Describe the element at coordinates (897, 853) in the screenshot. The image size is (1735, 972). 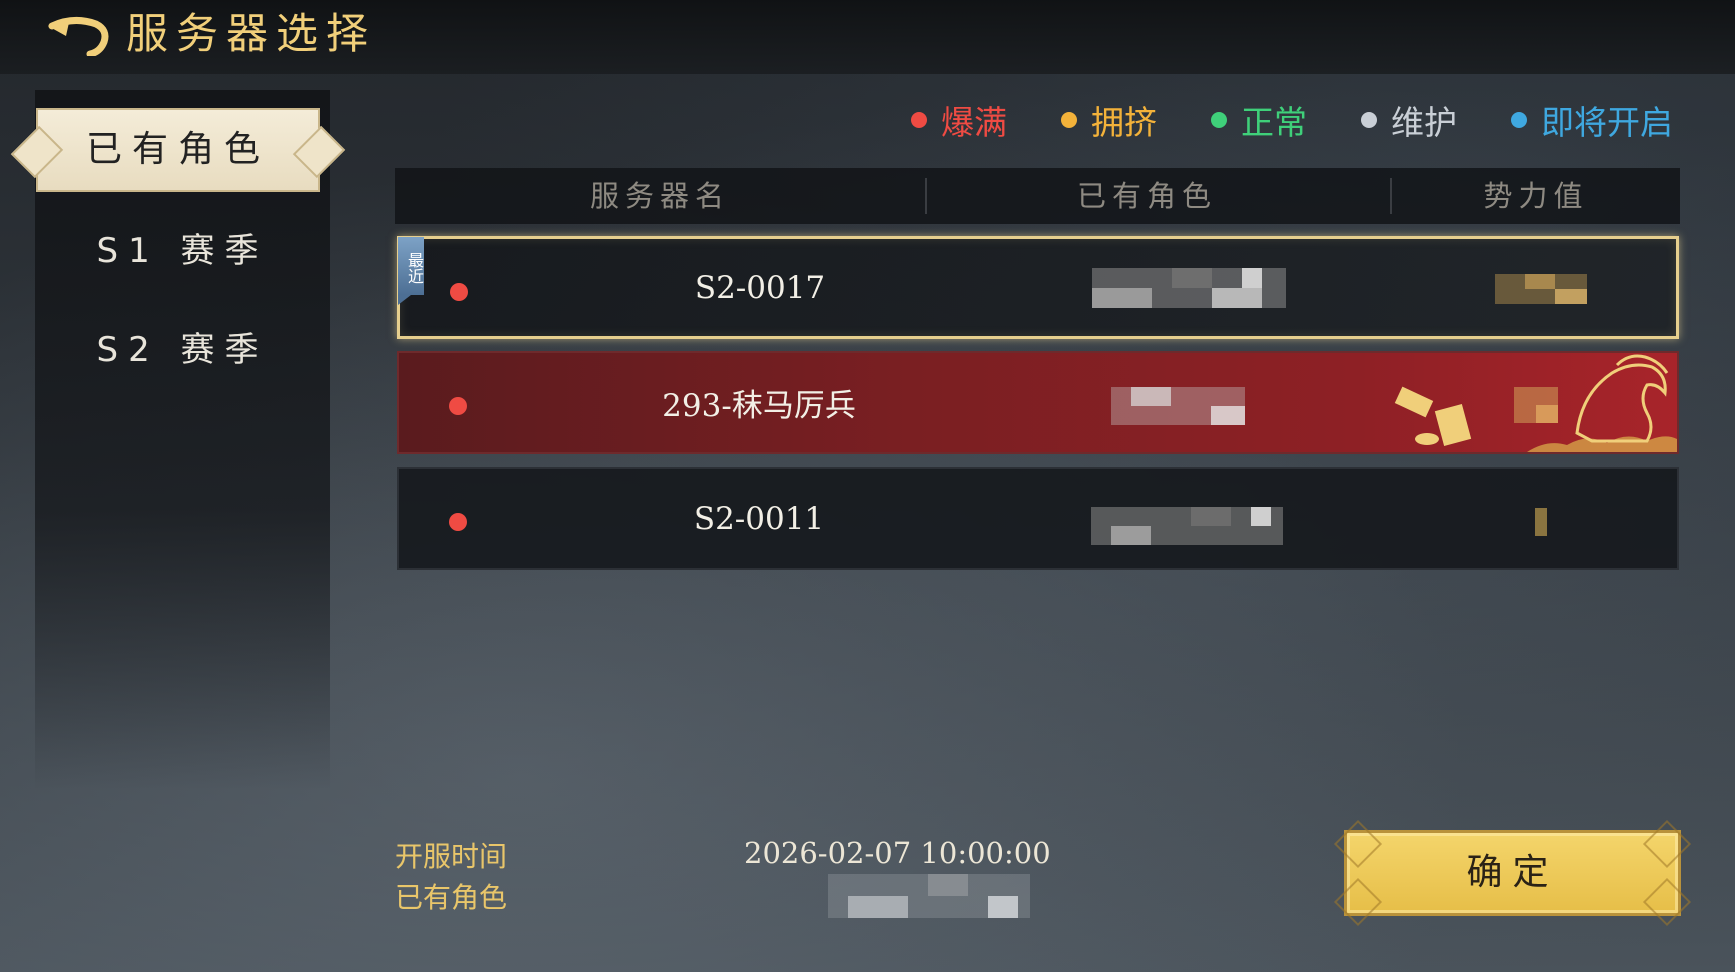
I see `open-time-value: 2026-02-07 10:00:00` at that location.